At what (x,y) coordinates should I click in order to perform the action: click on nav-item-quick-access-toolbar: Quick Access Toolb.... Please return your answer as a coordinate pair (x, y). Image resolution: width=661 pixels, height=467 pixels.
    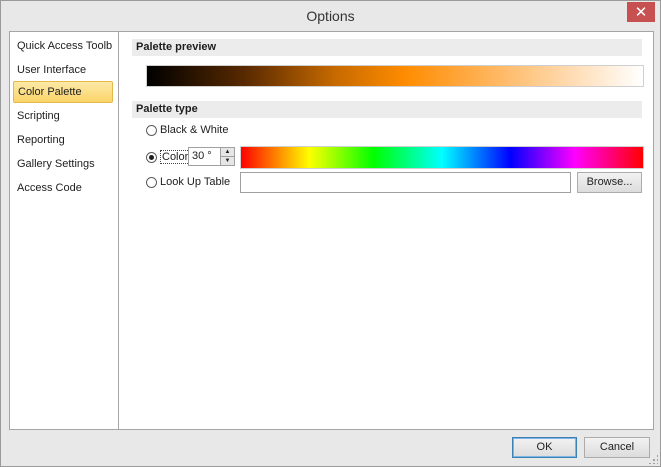
    Looking at the image, I should click on (63, 46).